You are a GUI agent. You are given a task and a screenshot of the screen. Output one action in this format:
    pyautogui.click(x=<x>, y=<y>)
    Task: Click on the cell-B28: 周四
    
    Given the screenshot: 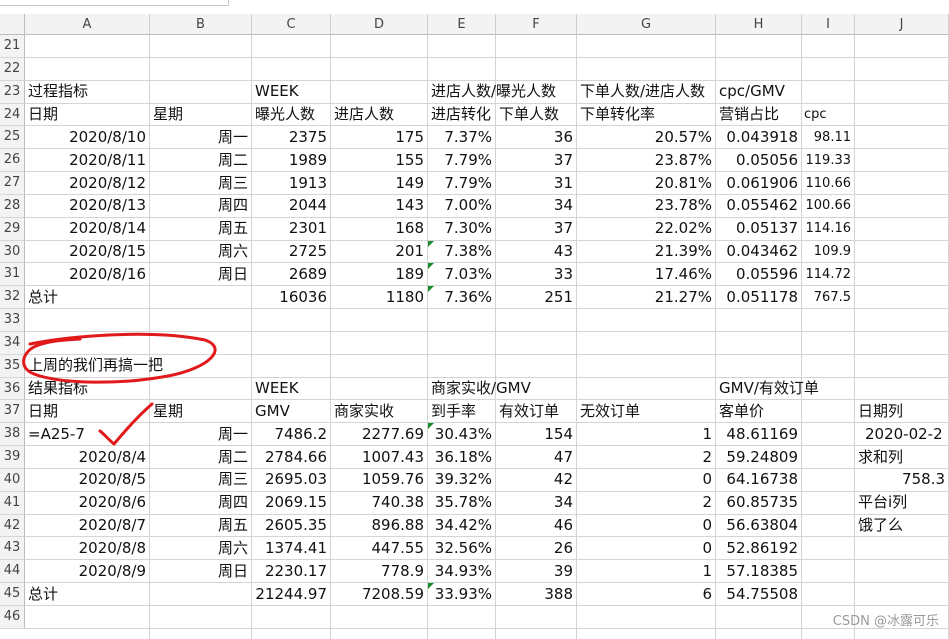 What is the action you would take?
    pyautogui.click(x=199, y=205)
    